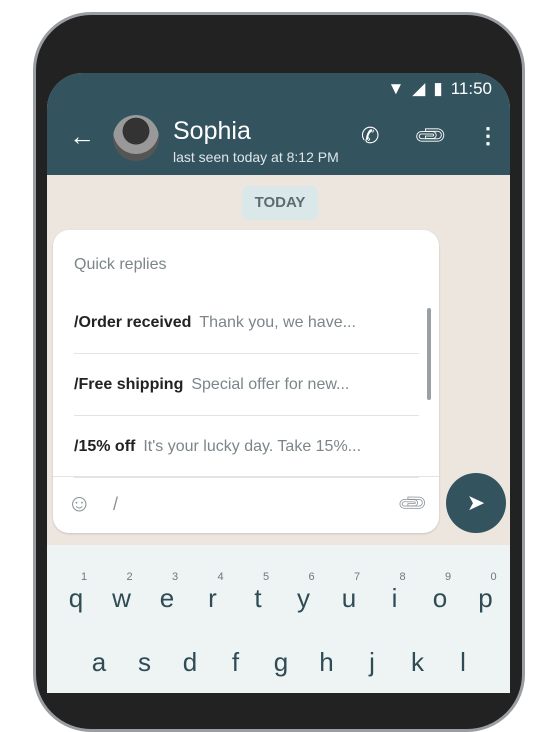 This screenshot has width=556, height=732. I want to click on emoji-icon: ☺, so click(79, 504).